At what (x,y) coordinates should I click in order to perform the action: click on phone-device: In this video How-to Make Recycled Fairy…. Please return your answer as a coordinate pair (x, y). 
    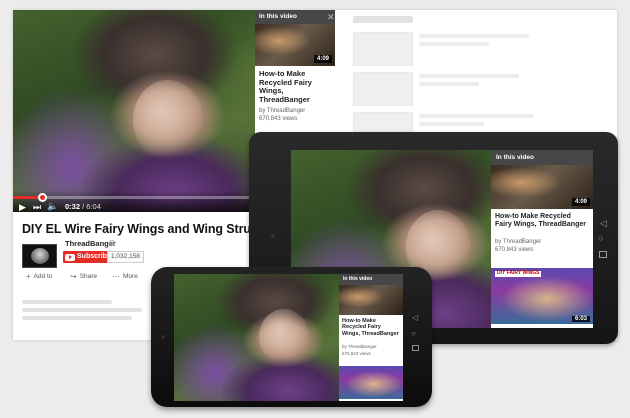
    Looking at the image, I should click on (291, 337).